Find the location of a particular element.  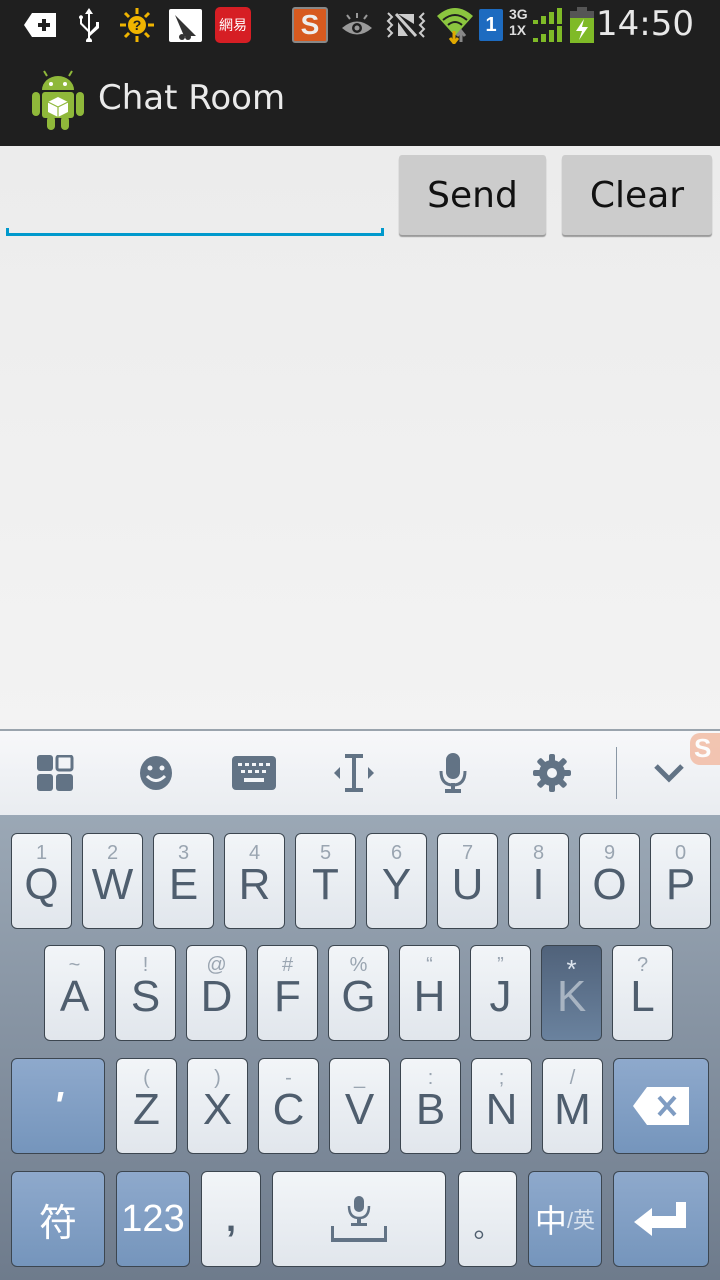

key-r: 4R is located at coordinates (254, 881).